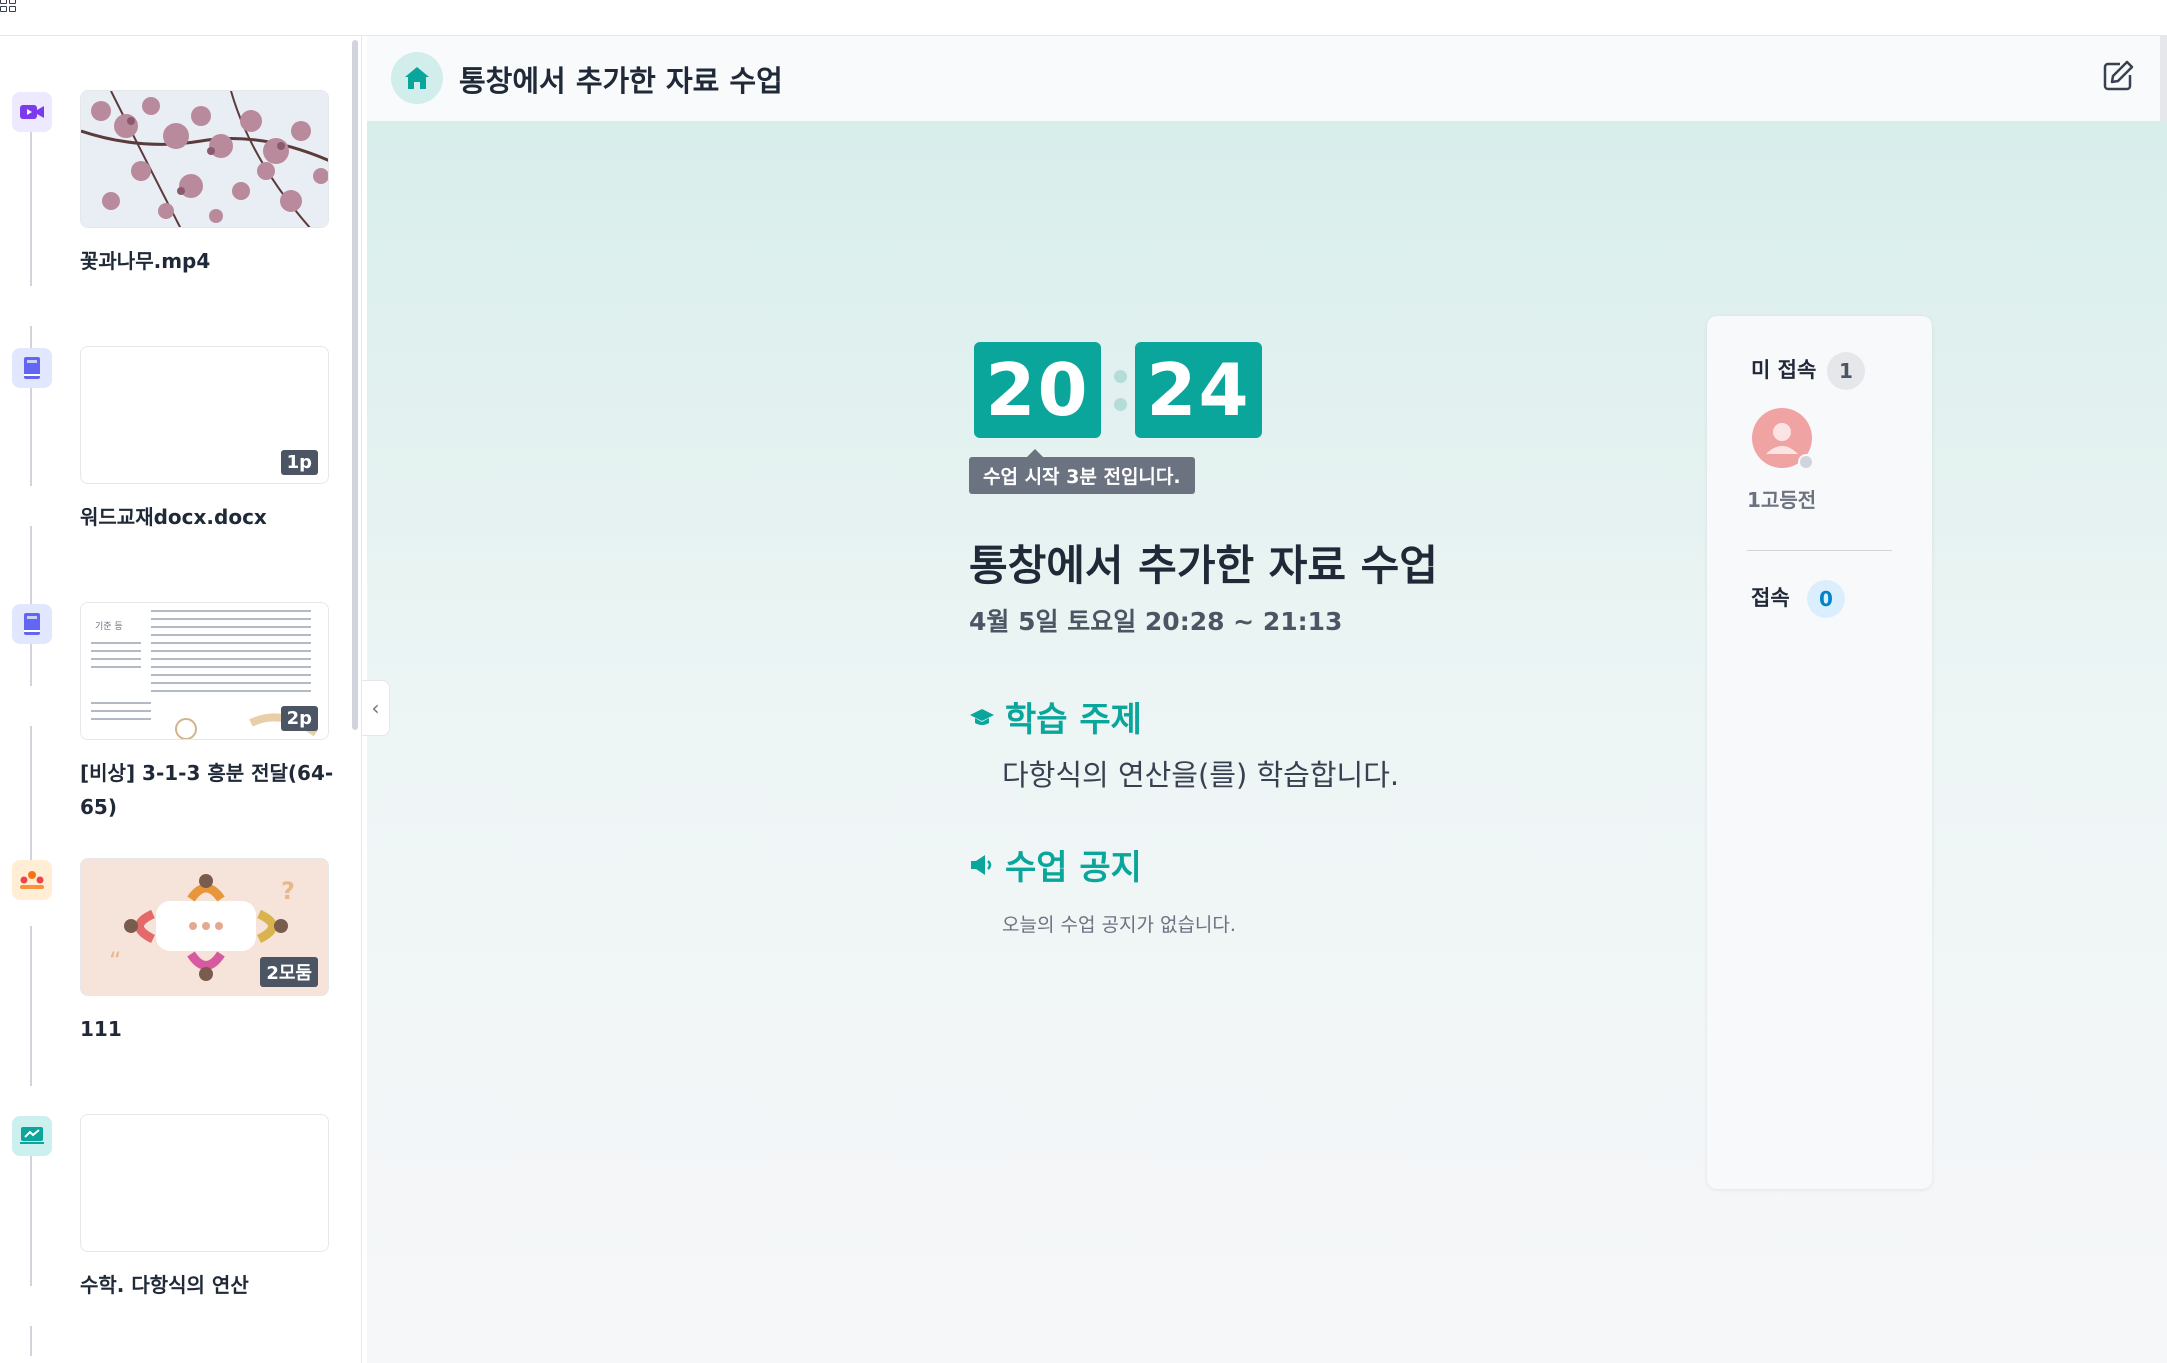 Image resolution: width=2167 pixels, height=1363 pixels. Describe the element at coordinates (982, 716) in the screenshot. I see `graduation-cap-icon` at that location.